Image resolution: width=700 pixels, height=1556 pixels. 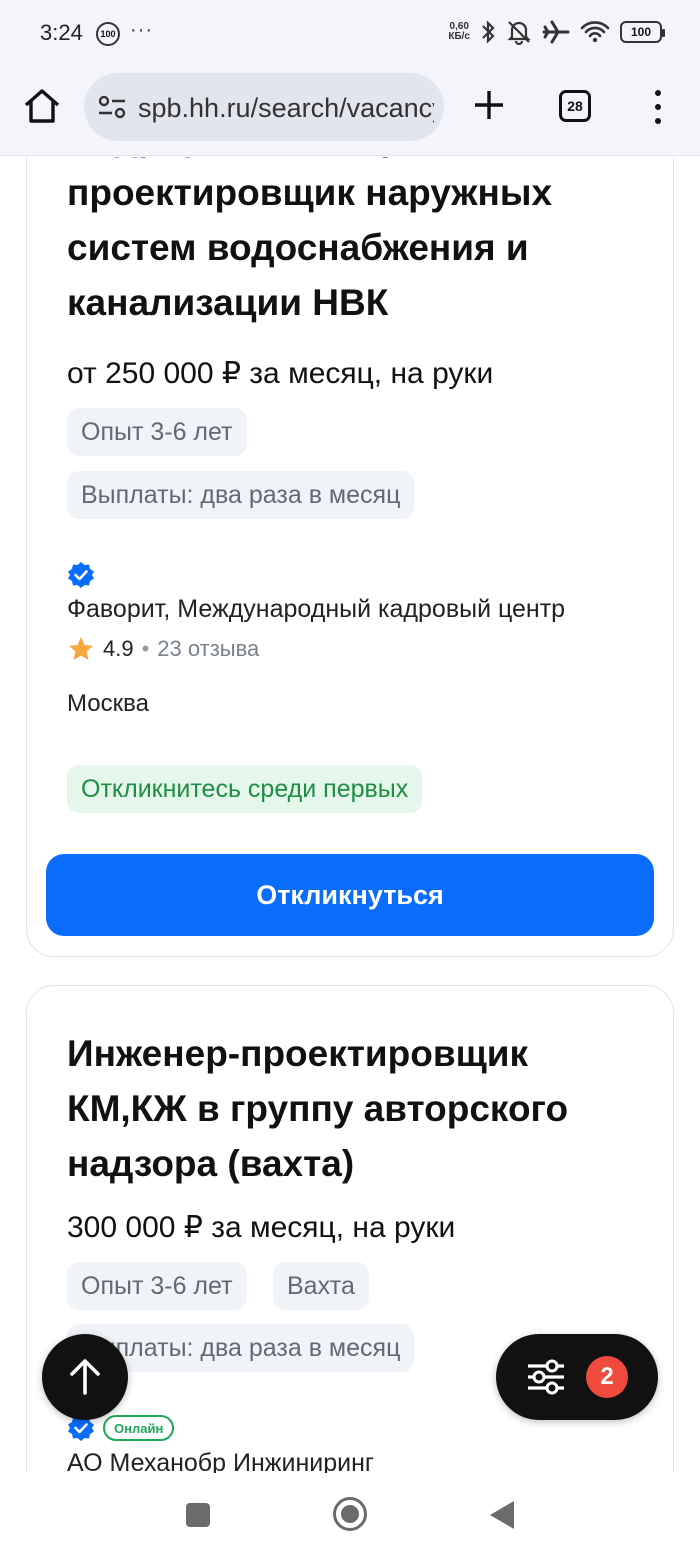 I want to click on address-bar: spb.hh.ru/search/vacancy, so click(x=264, y=107).